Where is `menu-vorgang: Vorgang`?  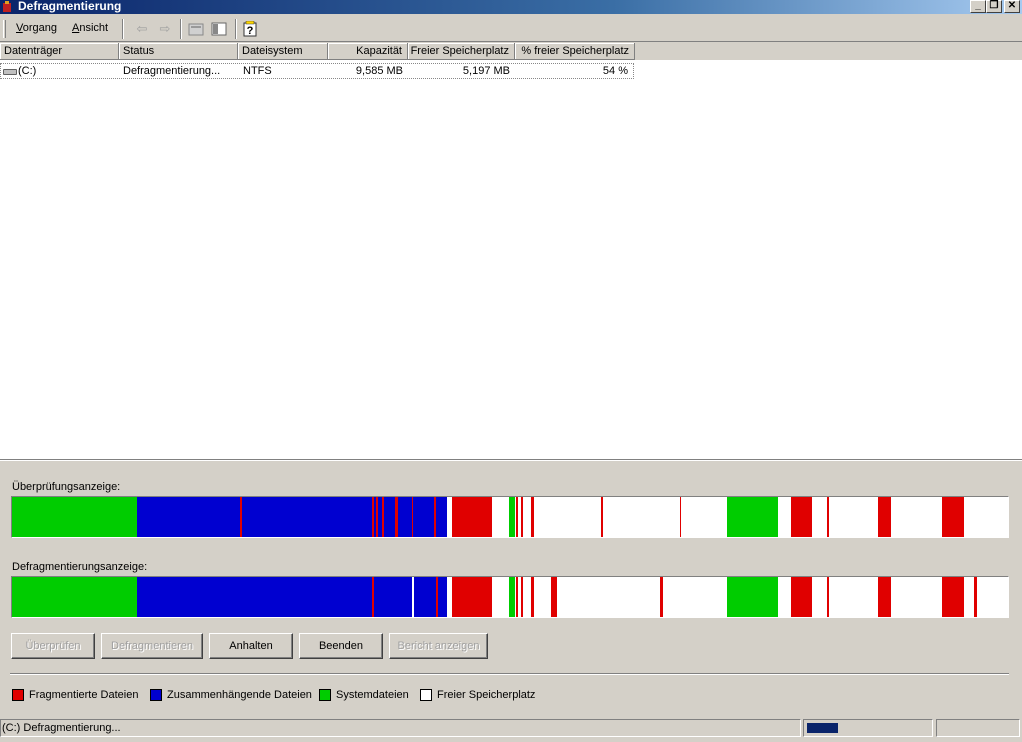
menu-vorgang: Vorgang is located at coordinates (36, 28).